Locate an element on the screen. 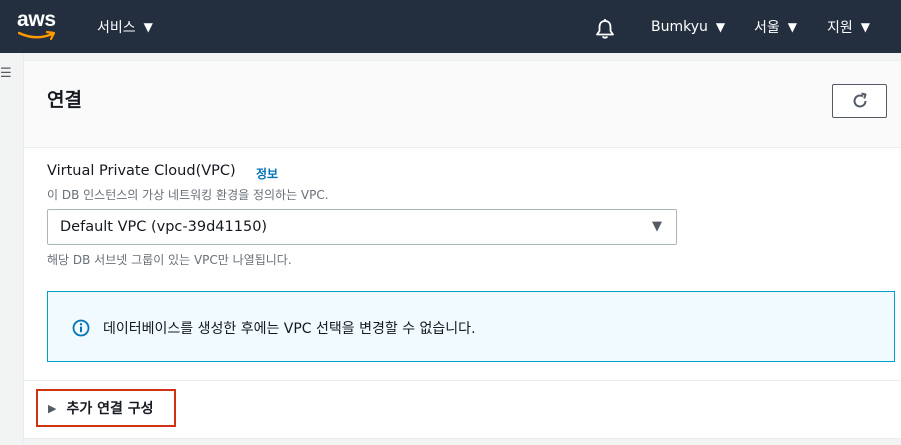 The image size is (901, 445). panel-title: 연결 is located at coordinates (64, 100).